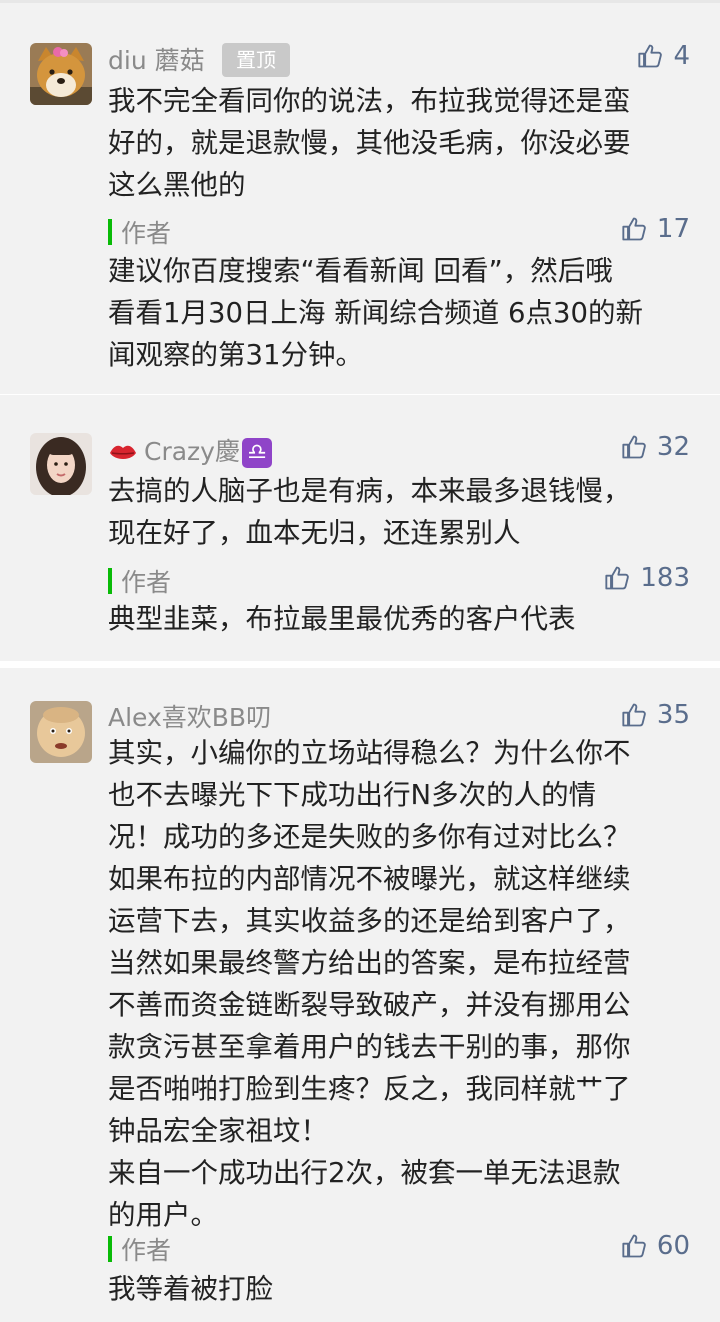 The height and width of the screenshot is (1322, 720). Describe the element at coordinates (369, 879) in the screenshot. I see `comment-line: 如果布拉的内部情况不被曝光，就这样继续` at that location.